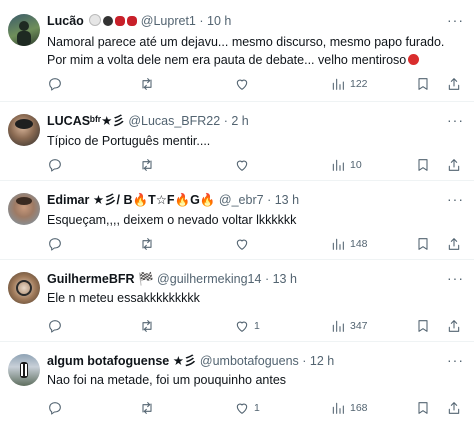 This screenshot has height=424, width=474. I want to click on tweet-actions: 1 168, so click(254, 408).